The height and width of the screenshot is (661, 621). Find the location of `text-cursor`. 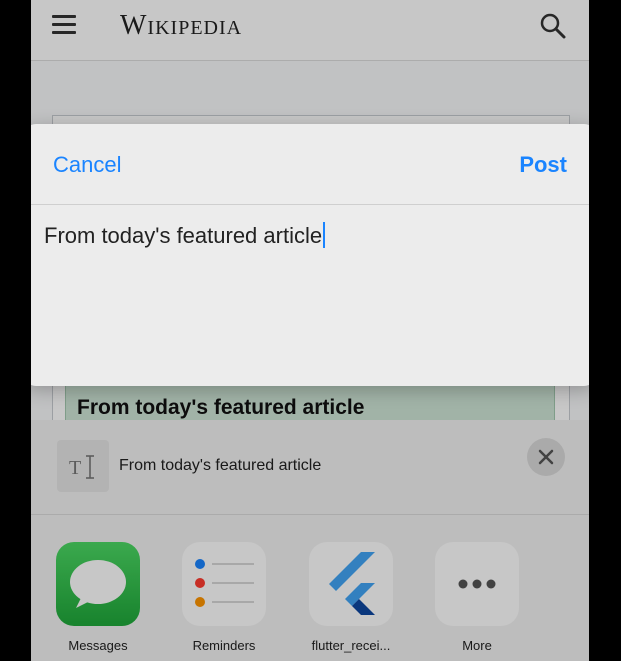

text-cursor is located at coordinates (324, 235).